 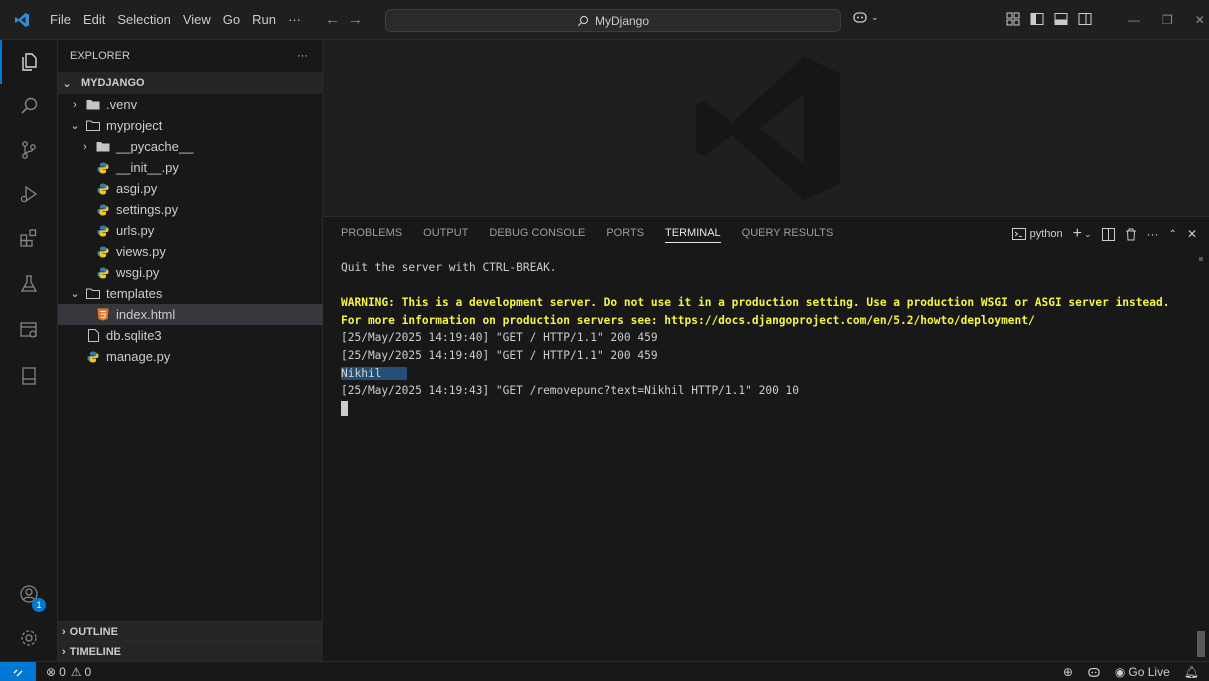 What do you see at coordinates (613, 20) in the screenshot?
I see `command-center-search: MyDjango` at bounding box center [613, 20].